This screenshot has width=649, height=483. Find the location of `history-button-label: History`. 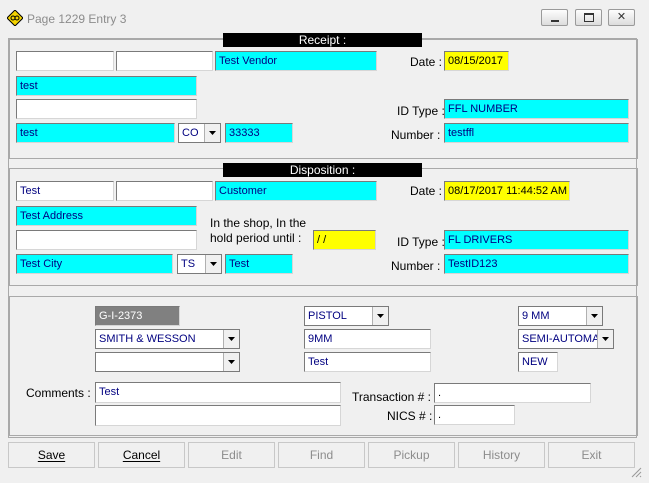

history-button-label: History is located at coordinates (501, 455).